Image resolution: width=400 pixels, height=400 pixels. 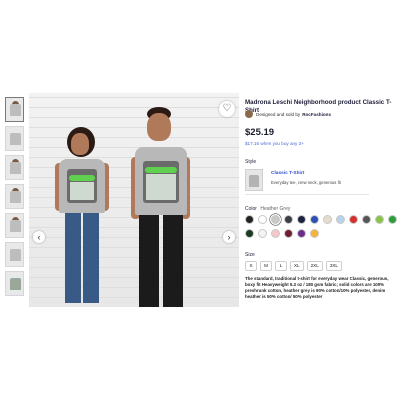 I want to click on seller-line: Designed and sold by RocFashions, so click(x=288, y=114).